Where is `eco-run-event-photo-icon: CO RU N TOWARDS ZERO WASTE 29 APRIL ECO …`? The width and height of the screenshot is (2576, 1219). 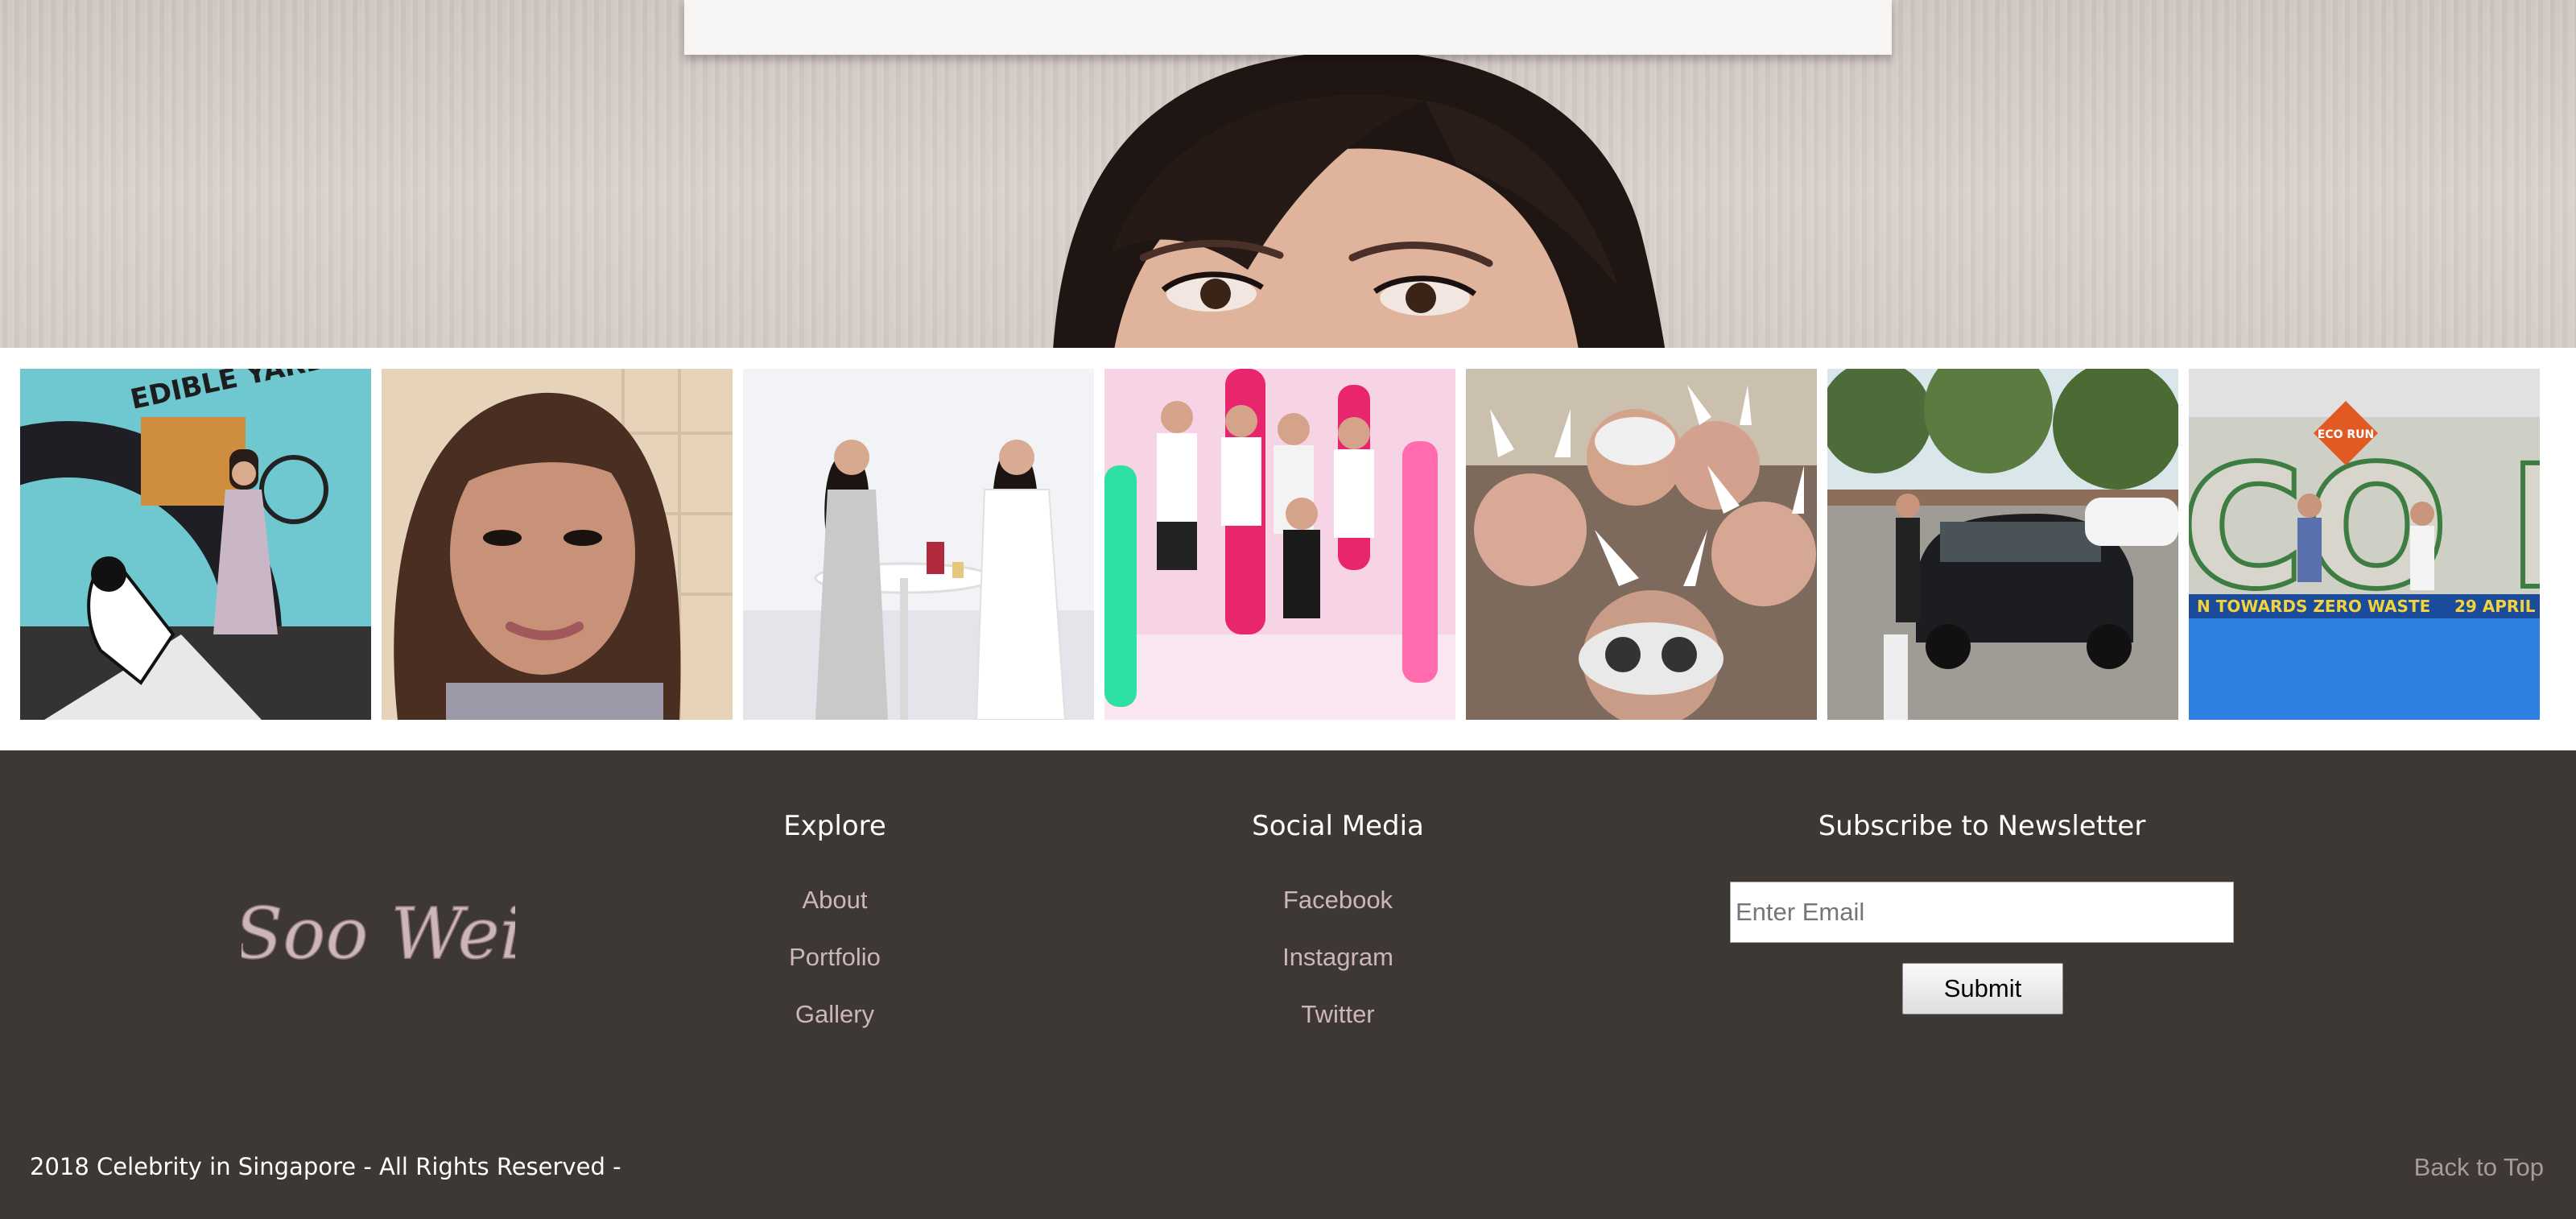 eco-run-event-photo-icon: CO RU N TOWARDS ZERO WASTE 29 APRIL ECO … is located at coordinates (2364, 544).